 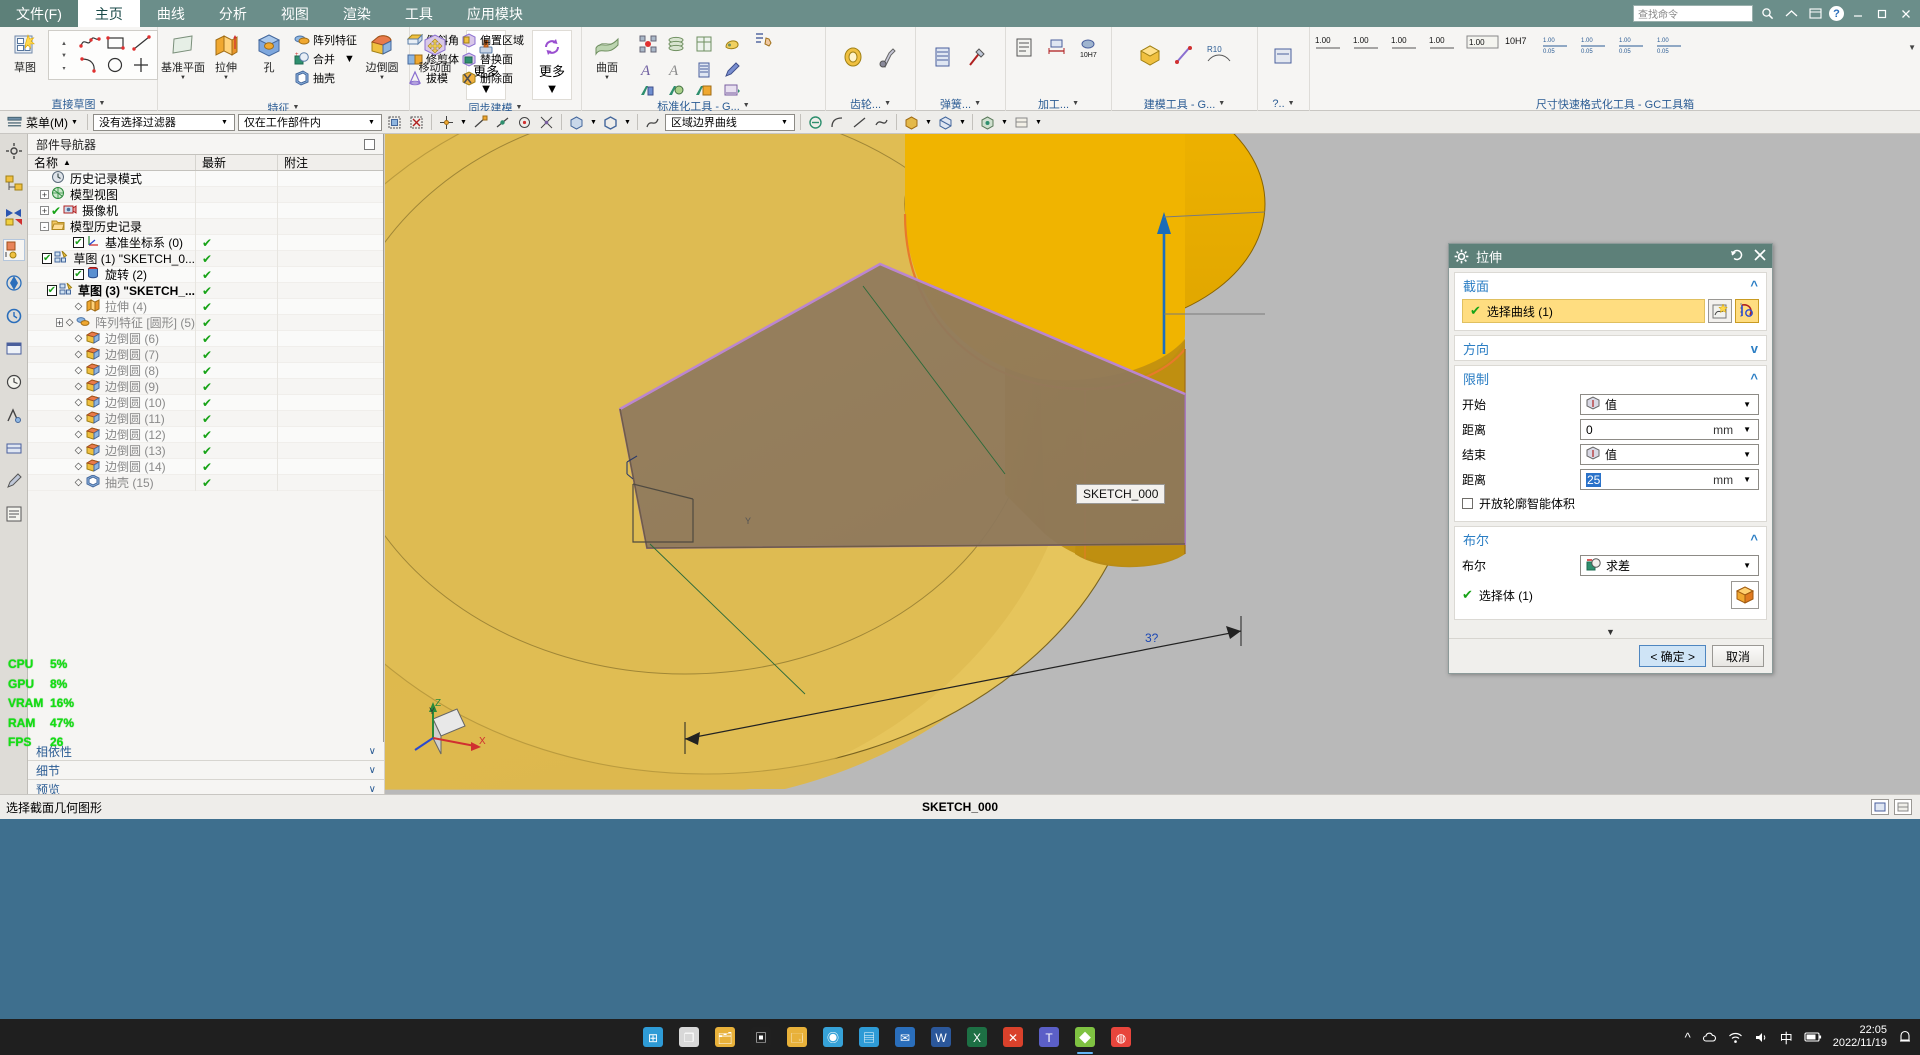 What do you see at coordinates (1669, 454) in the screenshot?
I see `limit-end-select: 值 ▼` at bounding box center [1669, 454].